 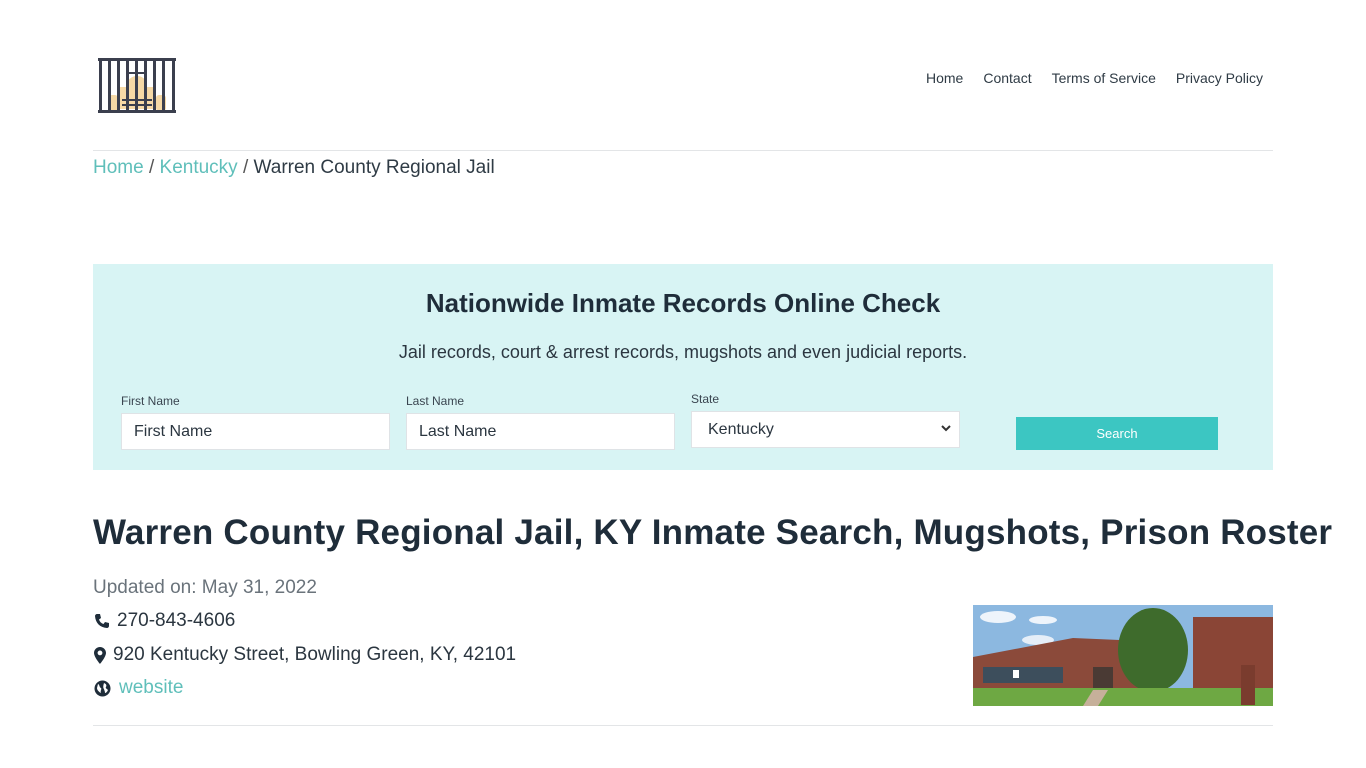 What do you see at coordinates (100, 655) in the screenshot?
I see `map-marker-icon` at bounding box center [100, 655].